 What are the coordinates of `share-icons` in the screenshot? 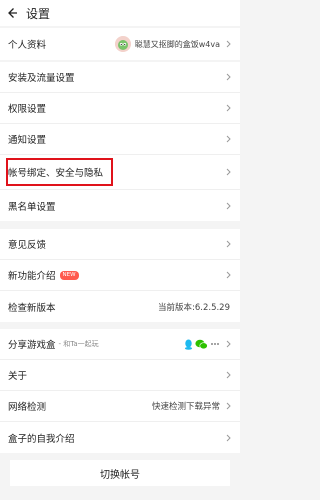 It's located at (202, 344).